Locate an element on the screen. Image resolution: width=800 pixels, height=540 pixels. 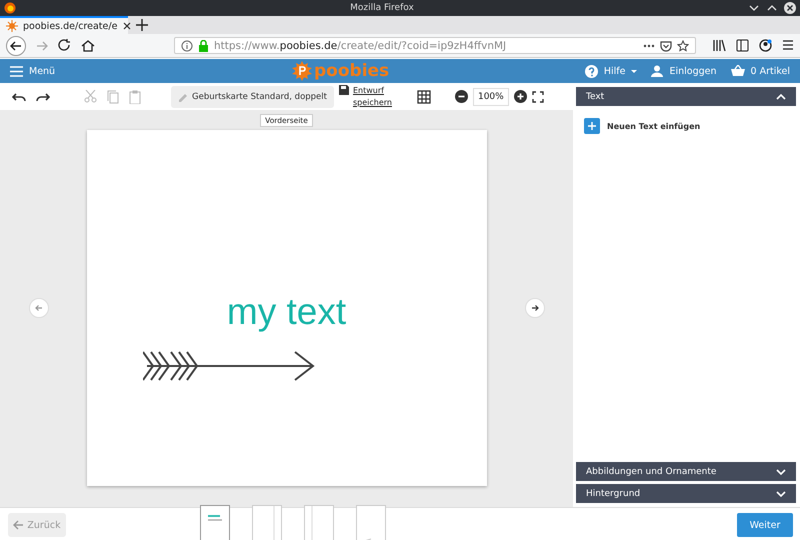
chevron-up-icon is located at coordinates (781, 96).